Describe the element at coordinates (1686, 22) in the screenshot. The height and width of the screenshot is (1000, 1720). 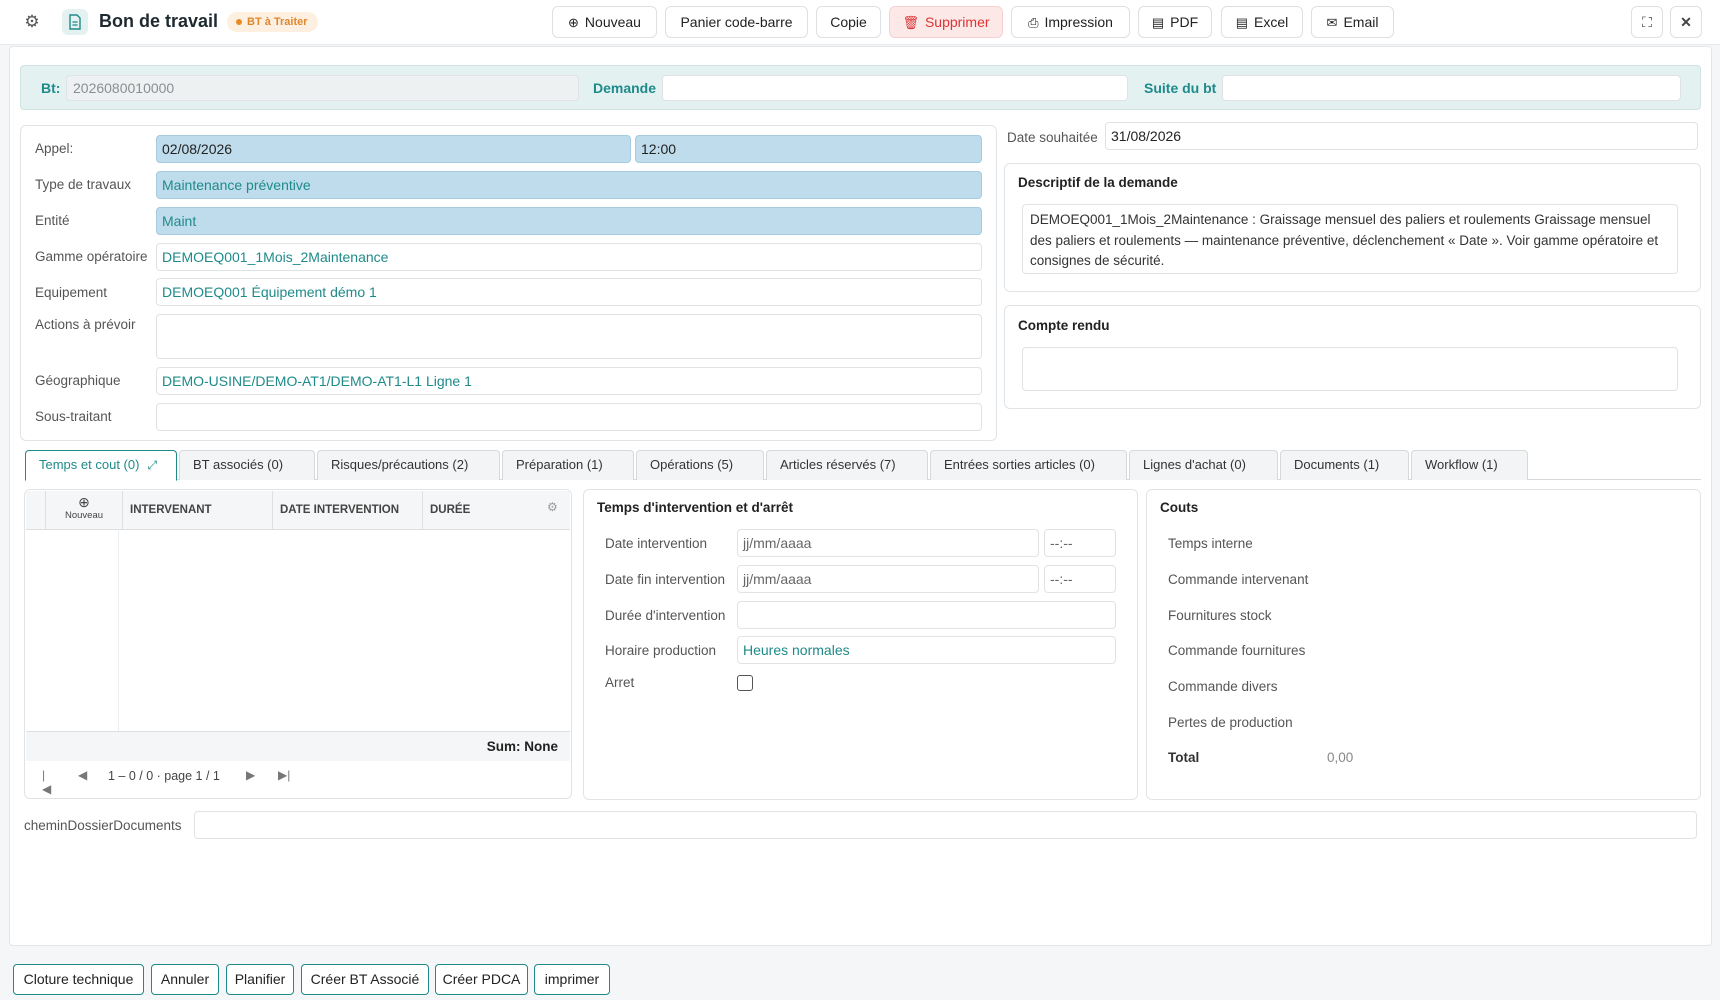
I see `close-icon: ✕` at that location.